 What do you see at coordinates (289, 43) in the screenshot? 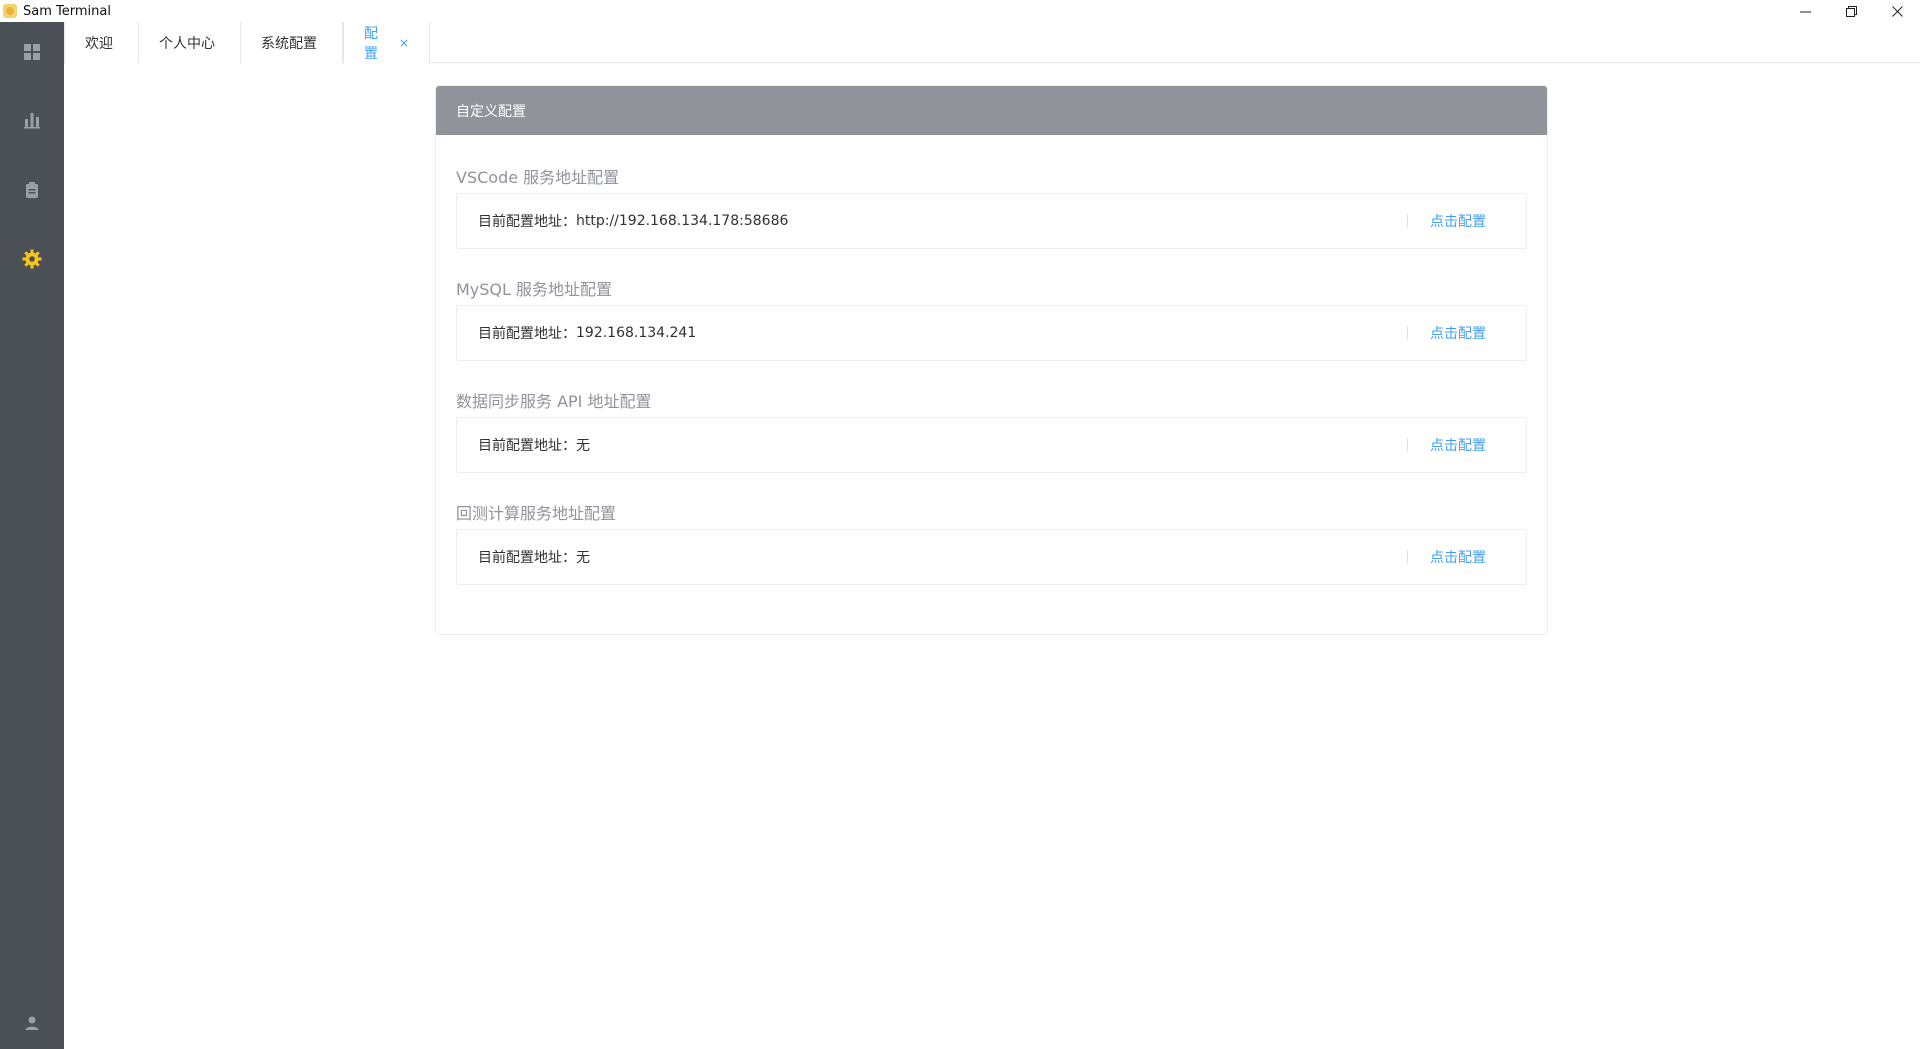
I see `tab-label: 系统配置` at bounding box center [289, 43].